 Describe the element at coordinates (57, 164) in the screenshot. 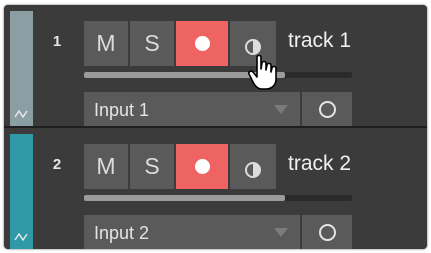

I see `track-number: 2` at that location.